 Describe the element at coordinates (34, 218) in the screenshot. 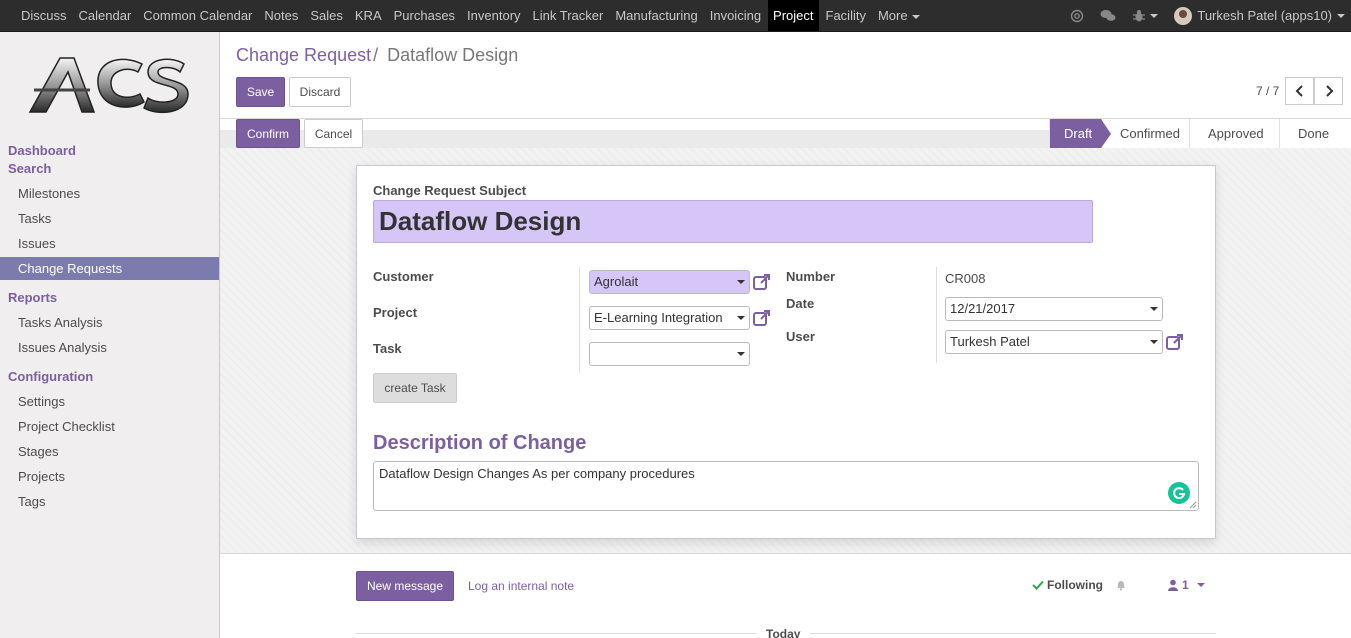

I see `sidebar-item-tasks: Tasks` at that location.